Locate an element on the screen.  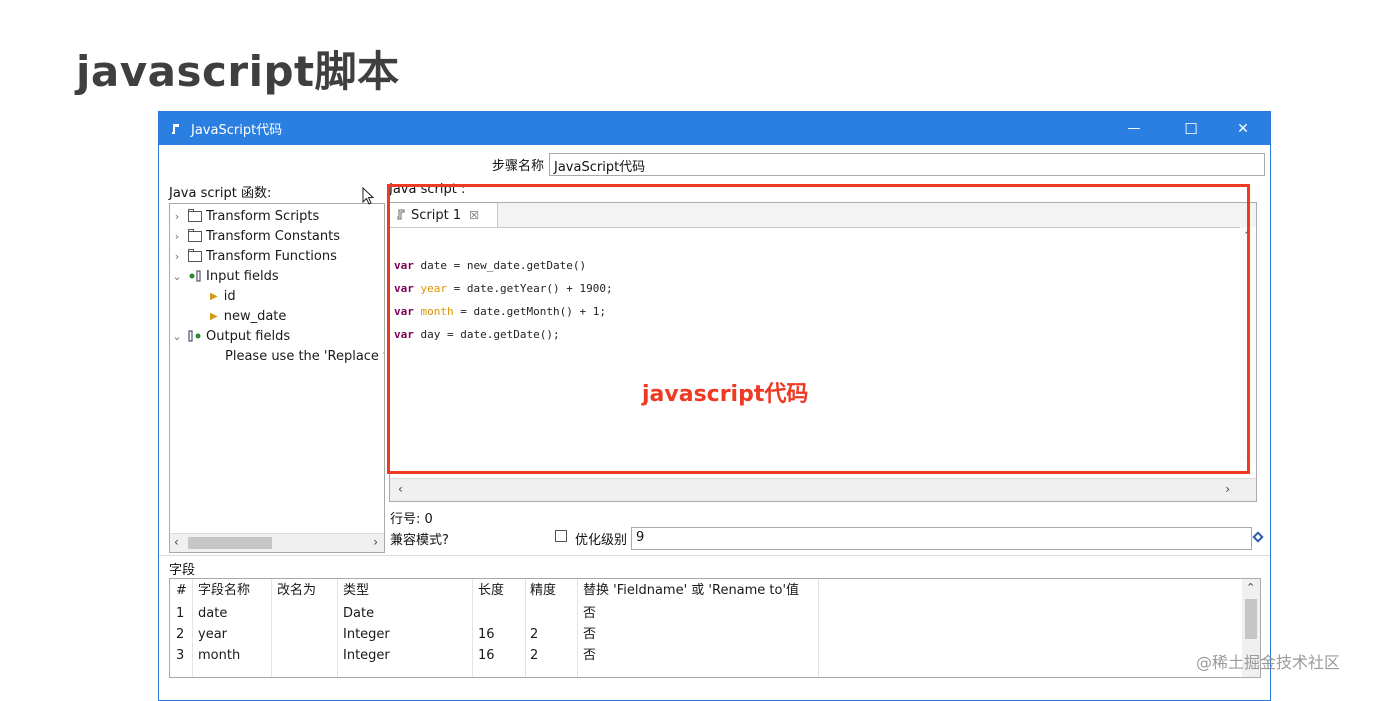
minimize-icon: — is located at coordinates (1134, 128).